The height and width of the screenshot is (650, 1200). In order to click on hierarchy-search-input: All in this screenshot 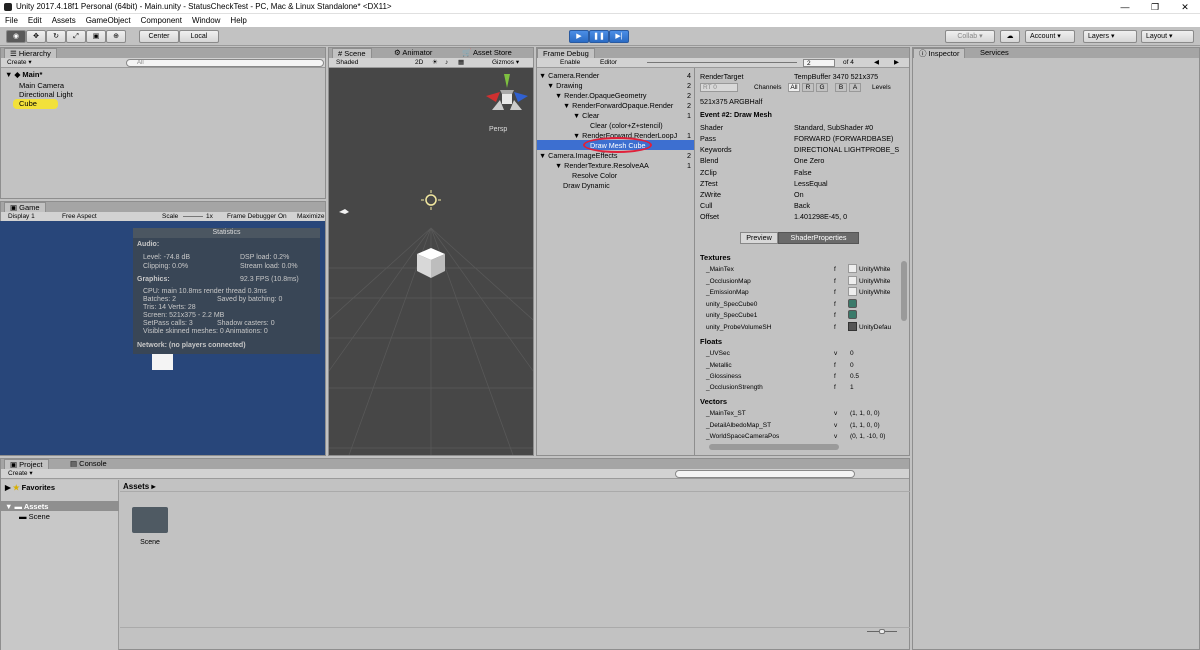, I will do `click(225, 63)`.